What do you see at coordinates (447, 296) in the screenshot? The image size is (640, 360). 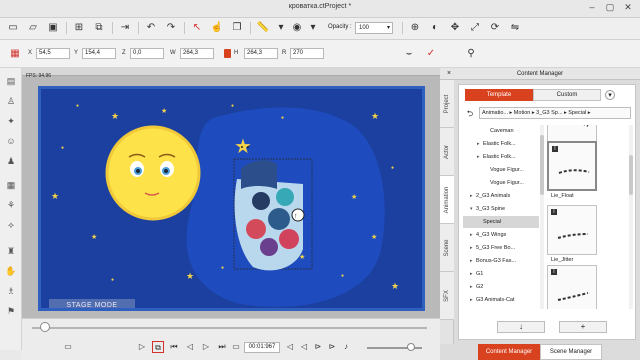 I see `tab-sfx: SFX` at bounding box center [447, 296].